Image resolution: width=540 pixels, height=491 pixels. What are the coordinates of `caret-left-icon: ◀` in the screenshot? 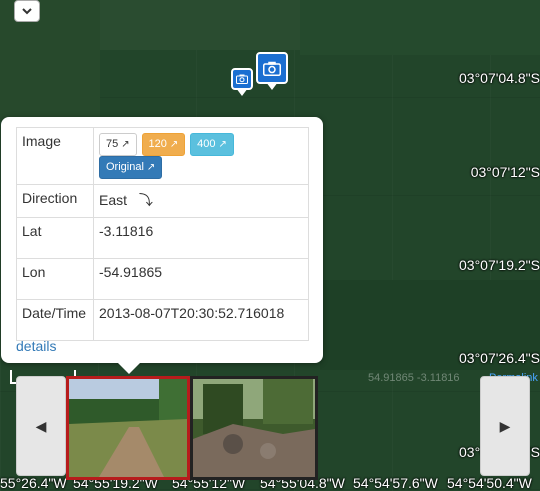 It's located at (41, 425).